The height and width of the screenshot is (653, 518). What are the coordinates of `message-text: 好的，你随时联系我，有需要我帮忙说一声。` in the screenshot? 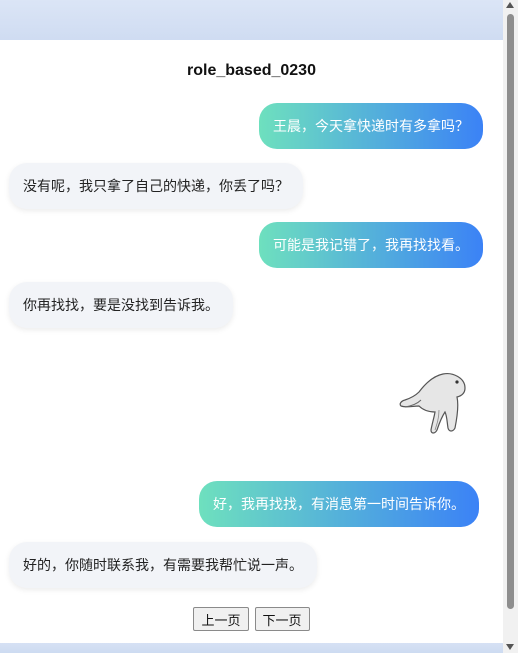 It's located at (163, 566).